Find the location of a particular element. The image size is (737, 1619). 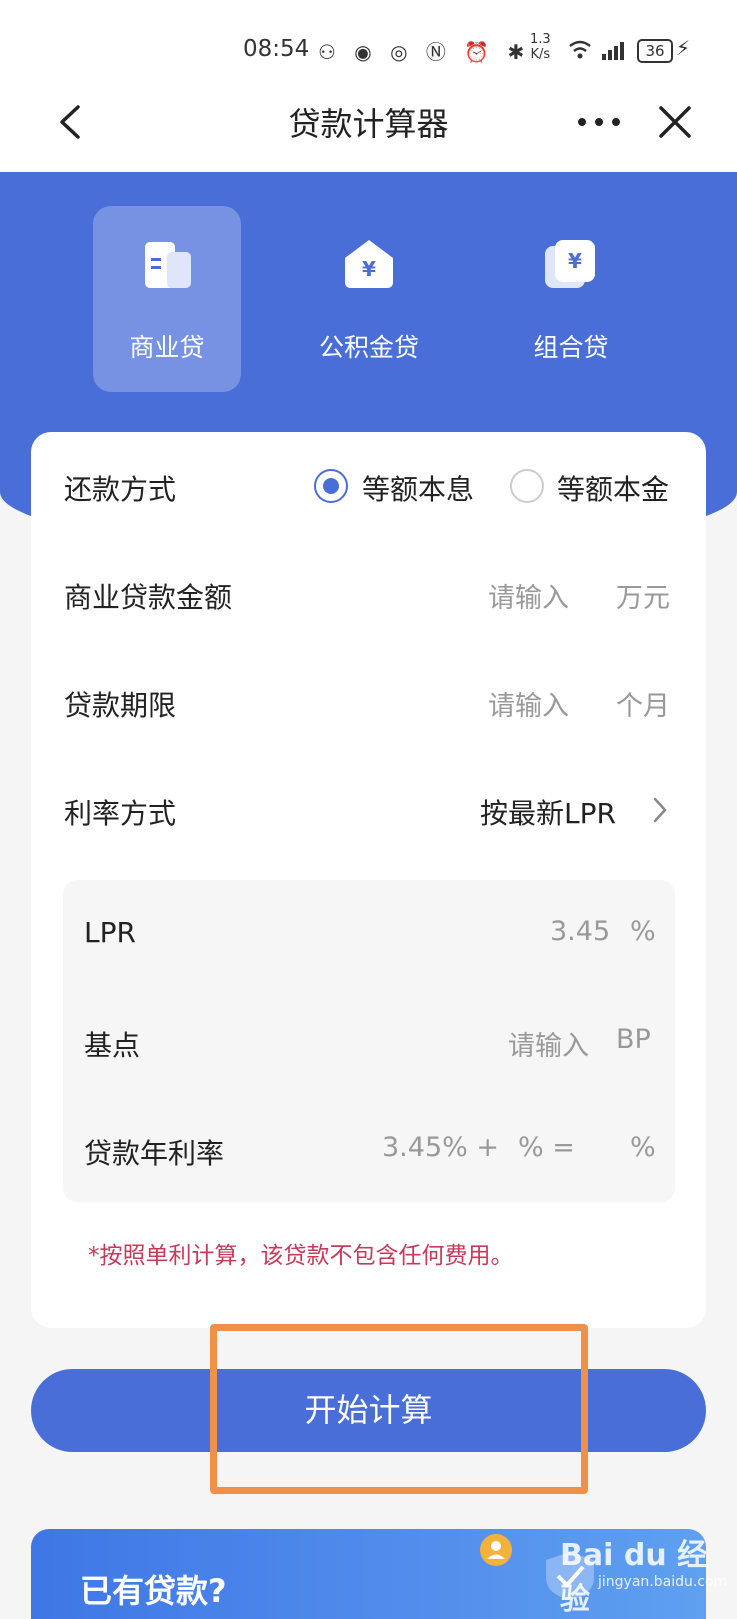

back-button is located at coordinates (72, 122).